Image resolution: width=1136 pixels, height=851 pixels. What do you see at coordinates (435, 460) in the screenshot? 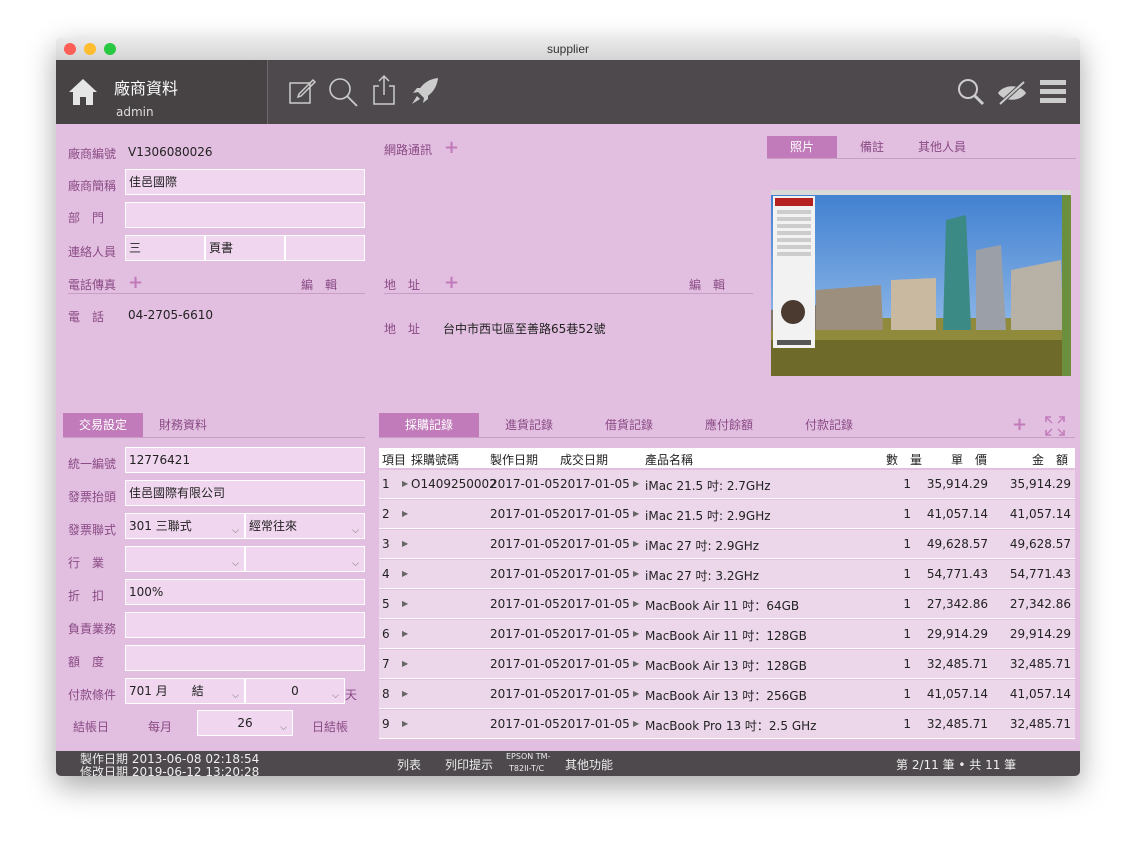
I see `col-po-number: 採購號碼` at bounding box center [435, 460].